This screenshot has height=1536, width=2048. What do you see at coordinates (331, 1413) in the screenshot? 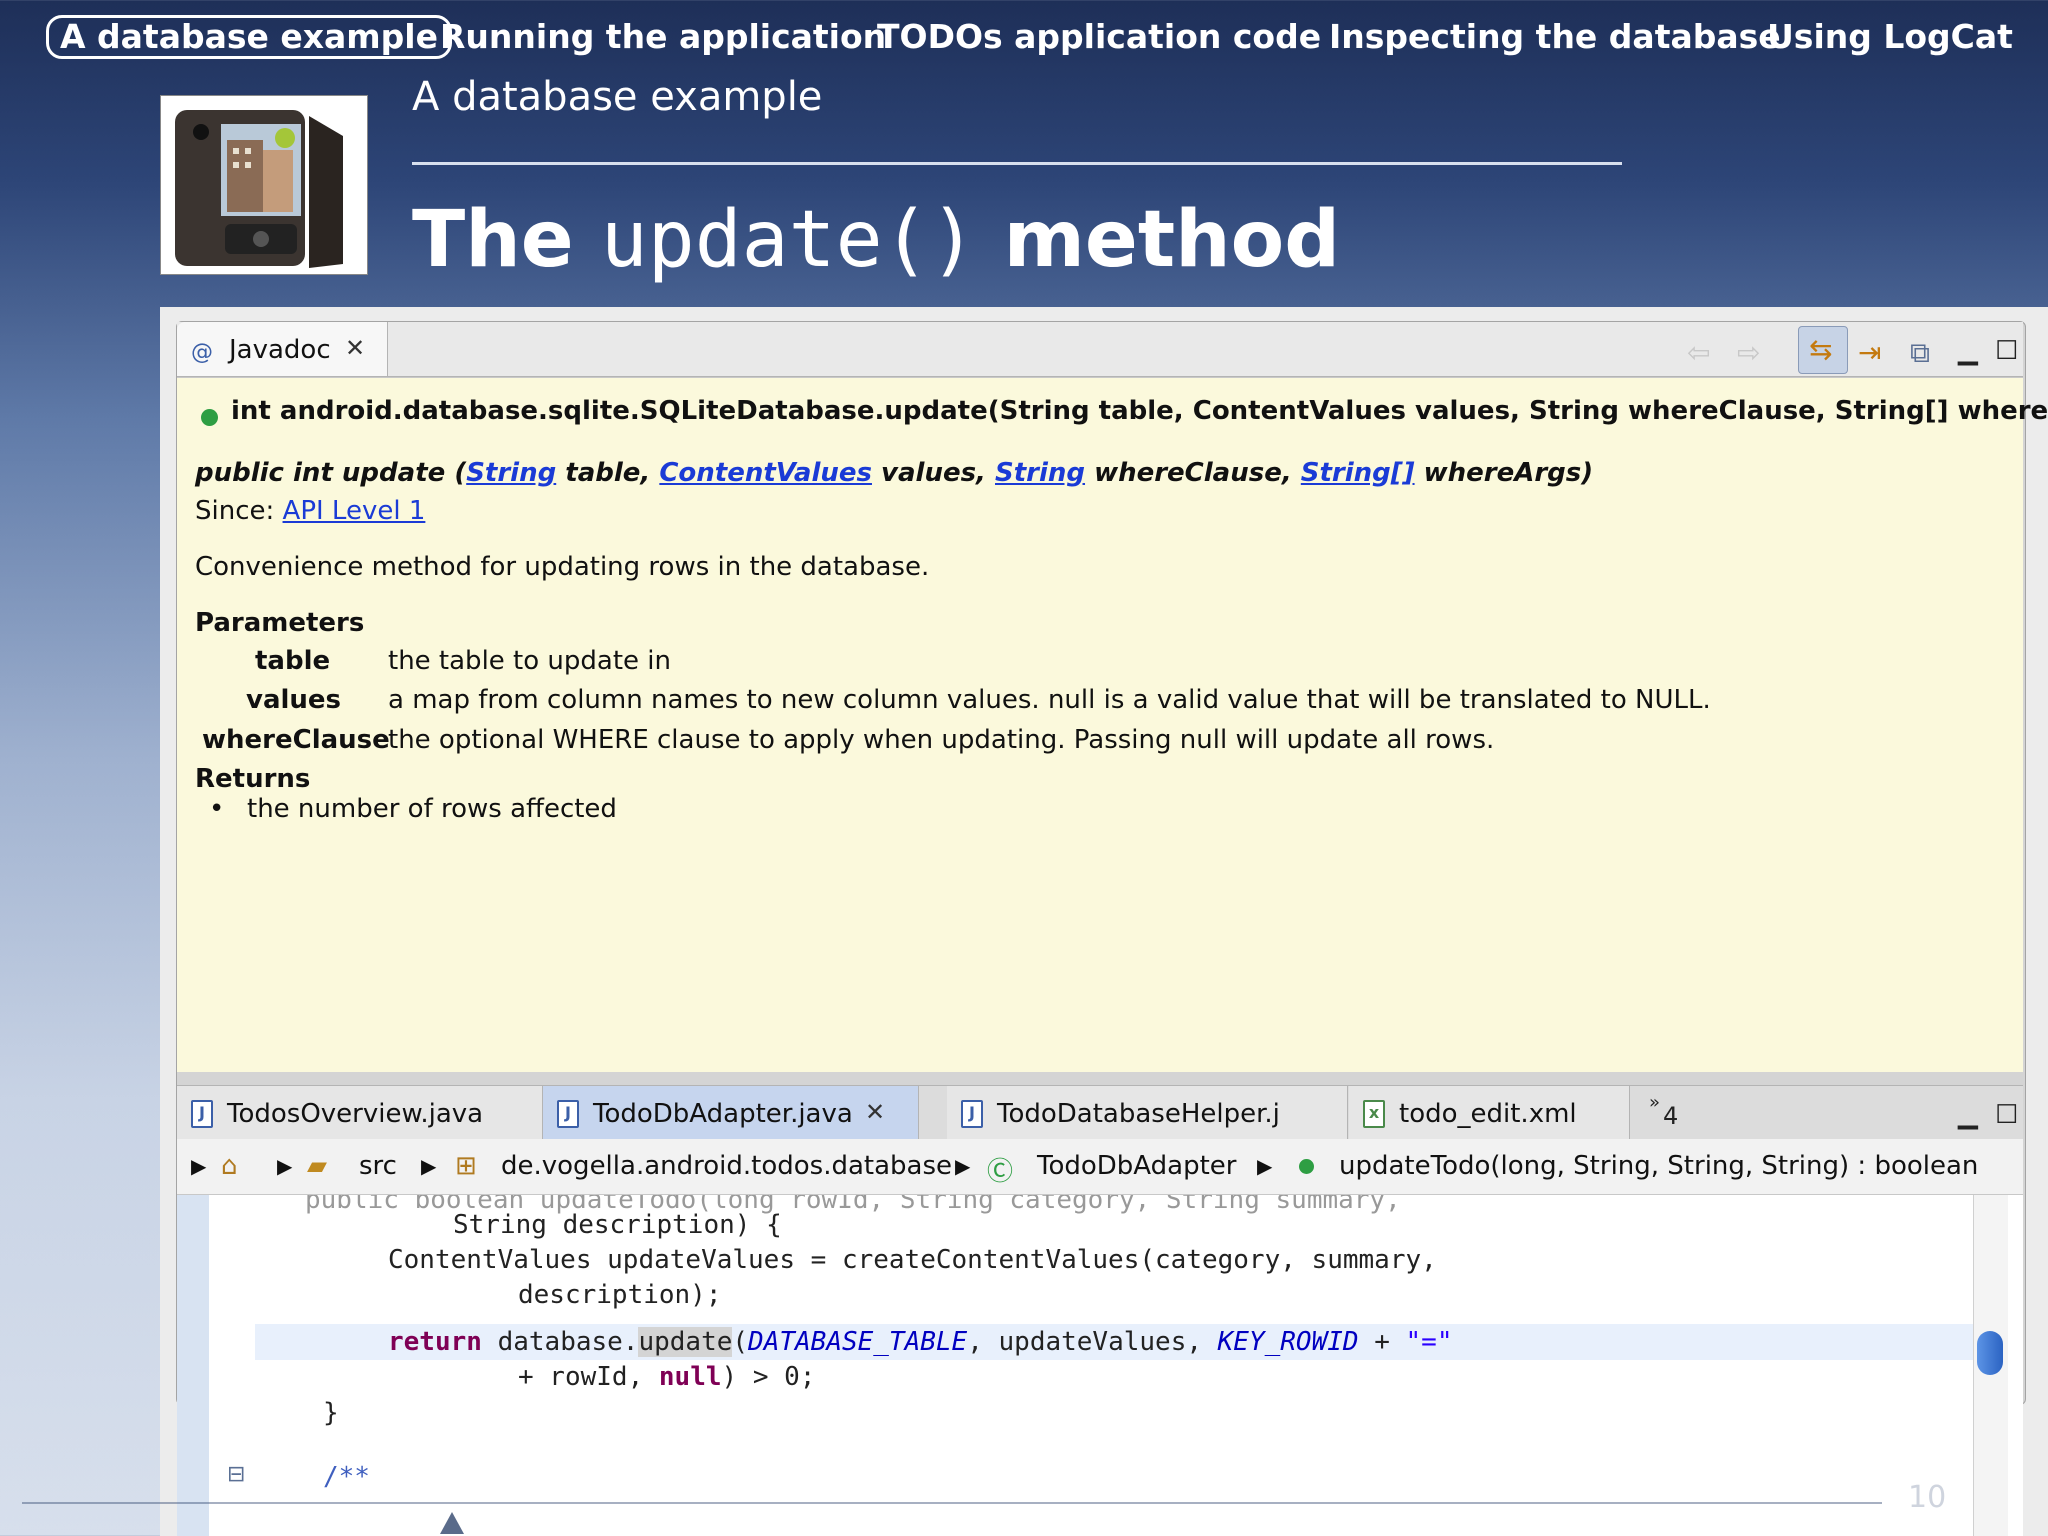
I see `code-line: }` at bounding box center [331, 1413].